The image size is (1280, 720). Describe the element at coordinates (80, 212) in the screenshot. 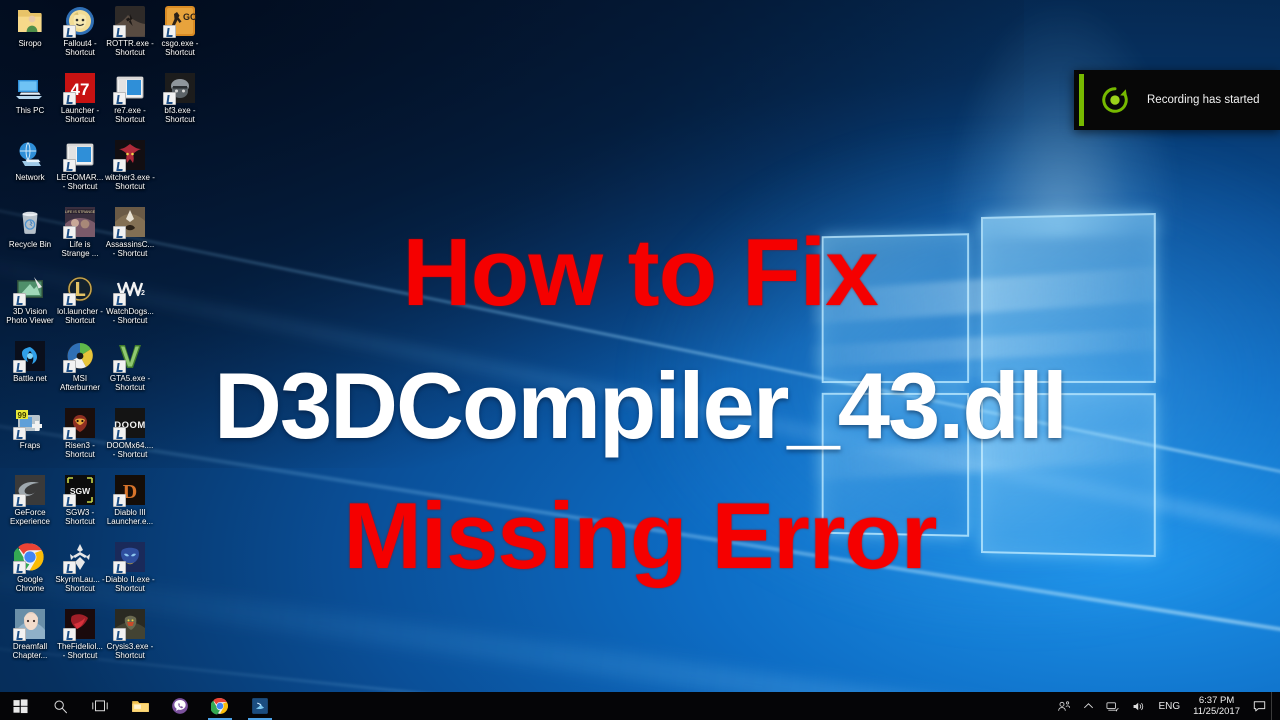

I see `svg-text: LIFE IS STRANGE` at that location.